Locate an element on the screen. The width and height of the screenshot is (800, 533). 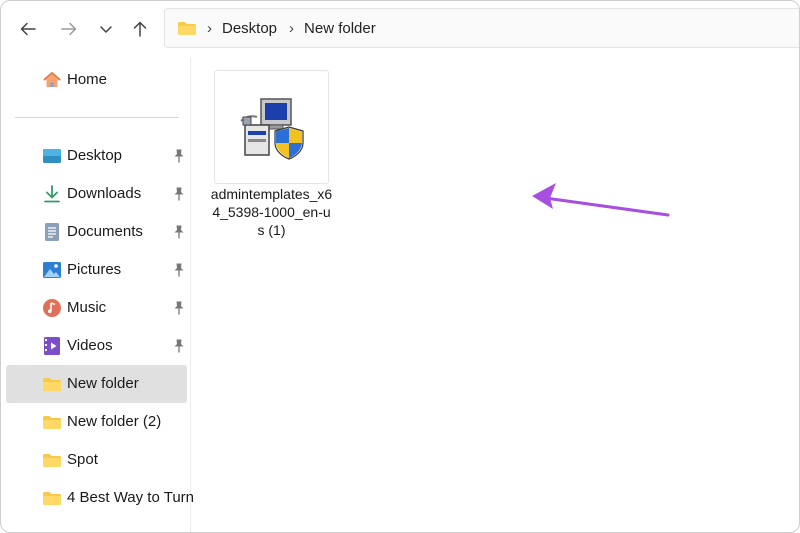
address-bar: › Desktop › New folder is located at coordinates (481, 28).